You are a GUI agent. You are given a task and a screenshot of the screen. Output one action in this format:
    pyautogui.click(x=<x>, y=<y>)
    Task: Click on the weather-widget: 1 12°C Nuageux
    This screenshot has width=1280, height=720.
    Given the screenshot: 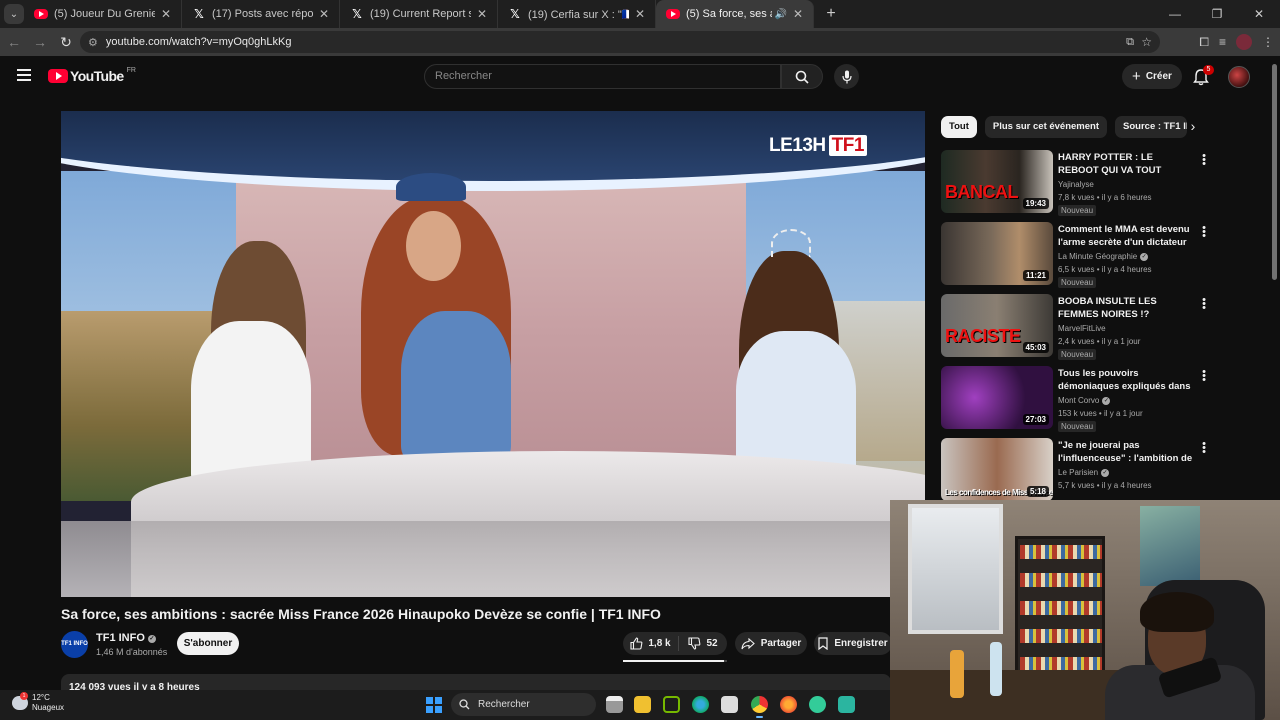 What is the action you would take?
    pyautogui.click(x=38, y=702)
    